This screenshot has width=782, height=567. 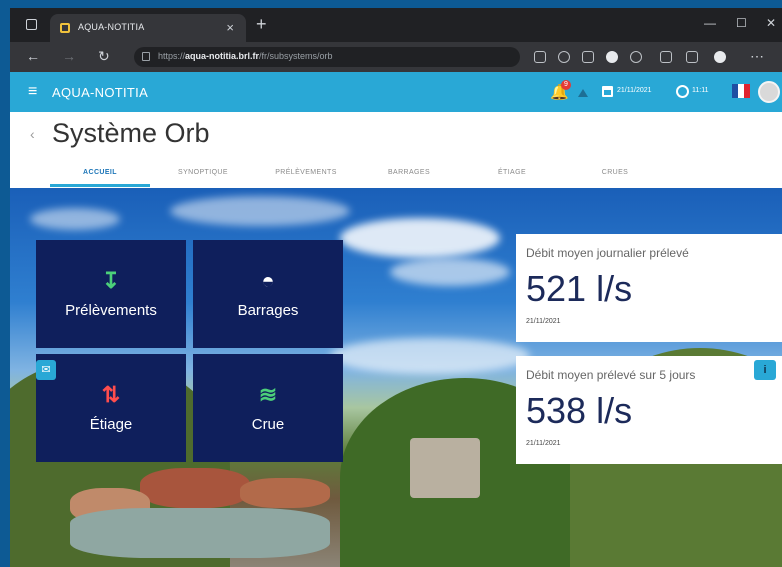 What do you see at coordinates (512, 172) in the screenshot?
I see `tab-etiage: ÉTIAGE` at bounding box center [512, 172].